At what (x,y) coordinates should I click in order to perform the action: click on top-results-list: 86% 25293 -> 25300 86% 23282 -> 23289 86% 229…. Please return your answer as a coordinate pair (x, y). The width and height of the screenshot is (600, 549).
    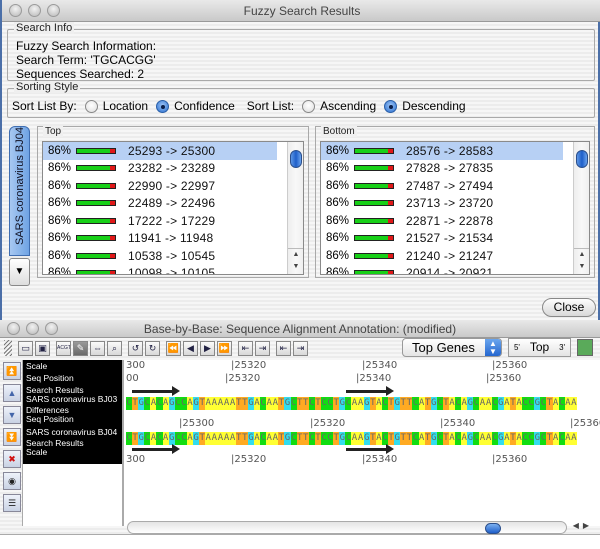
    Looking at the image, I should click on (173, 208).